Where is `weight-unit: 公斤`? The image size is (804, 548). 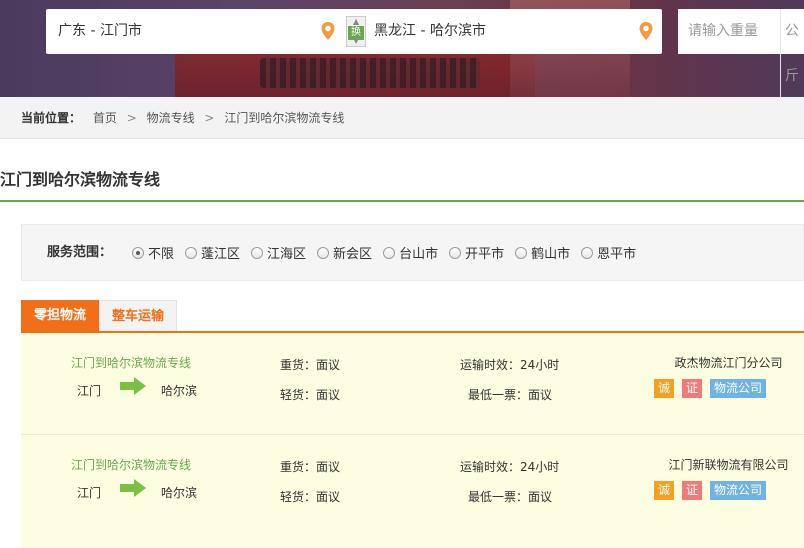
weight-unit: 公斤 is located at coordinates (792, 53).